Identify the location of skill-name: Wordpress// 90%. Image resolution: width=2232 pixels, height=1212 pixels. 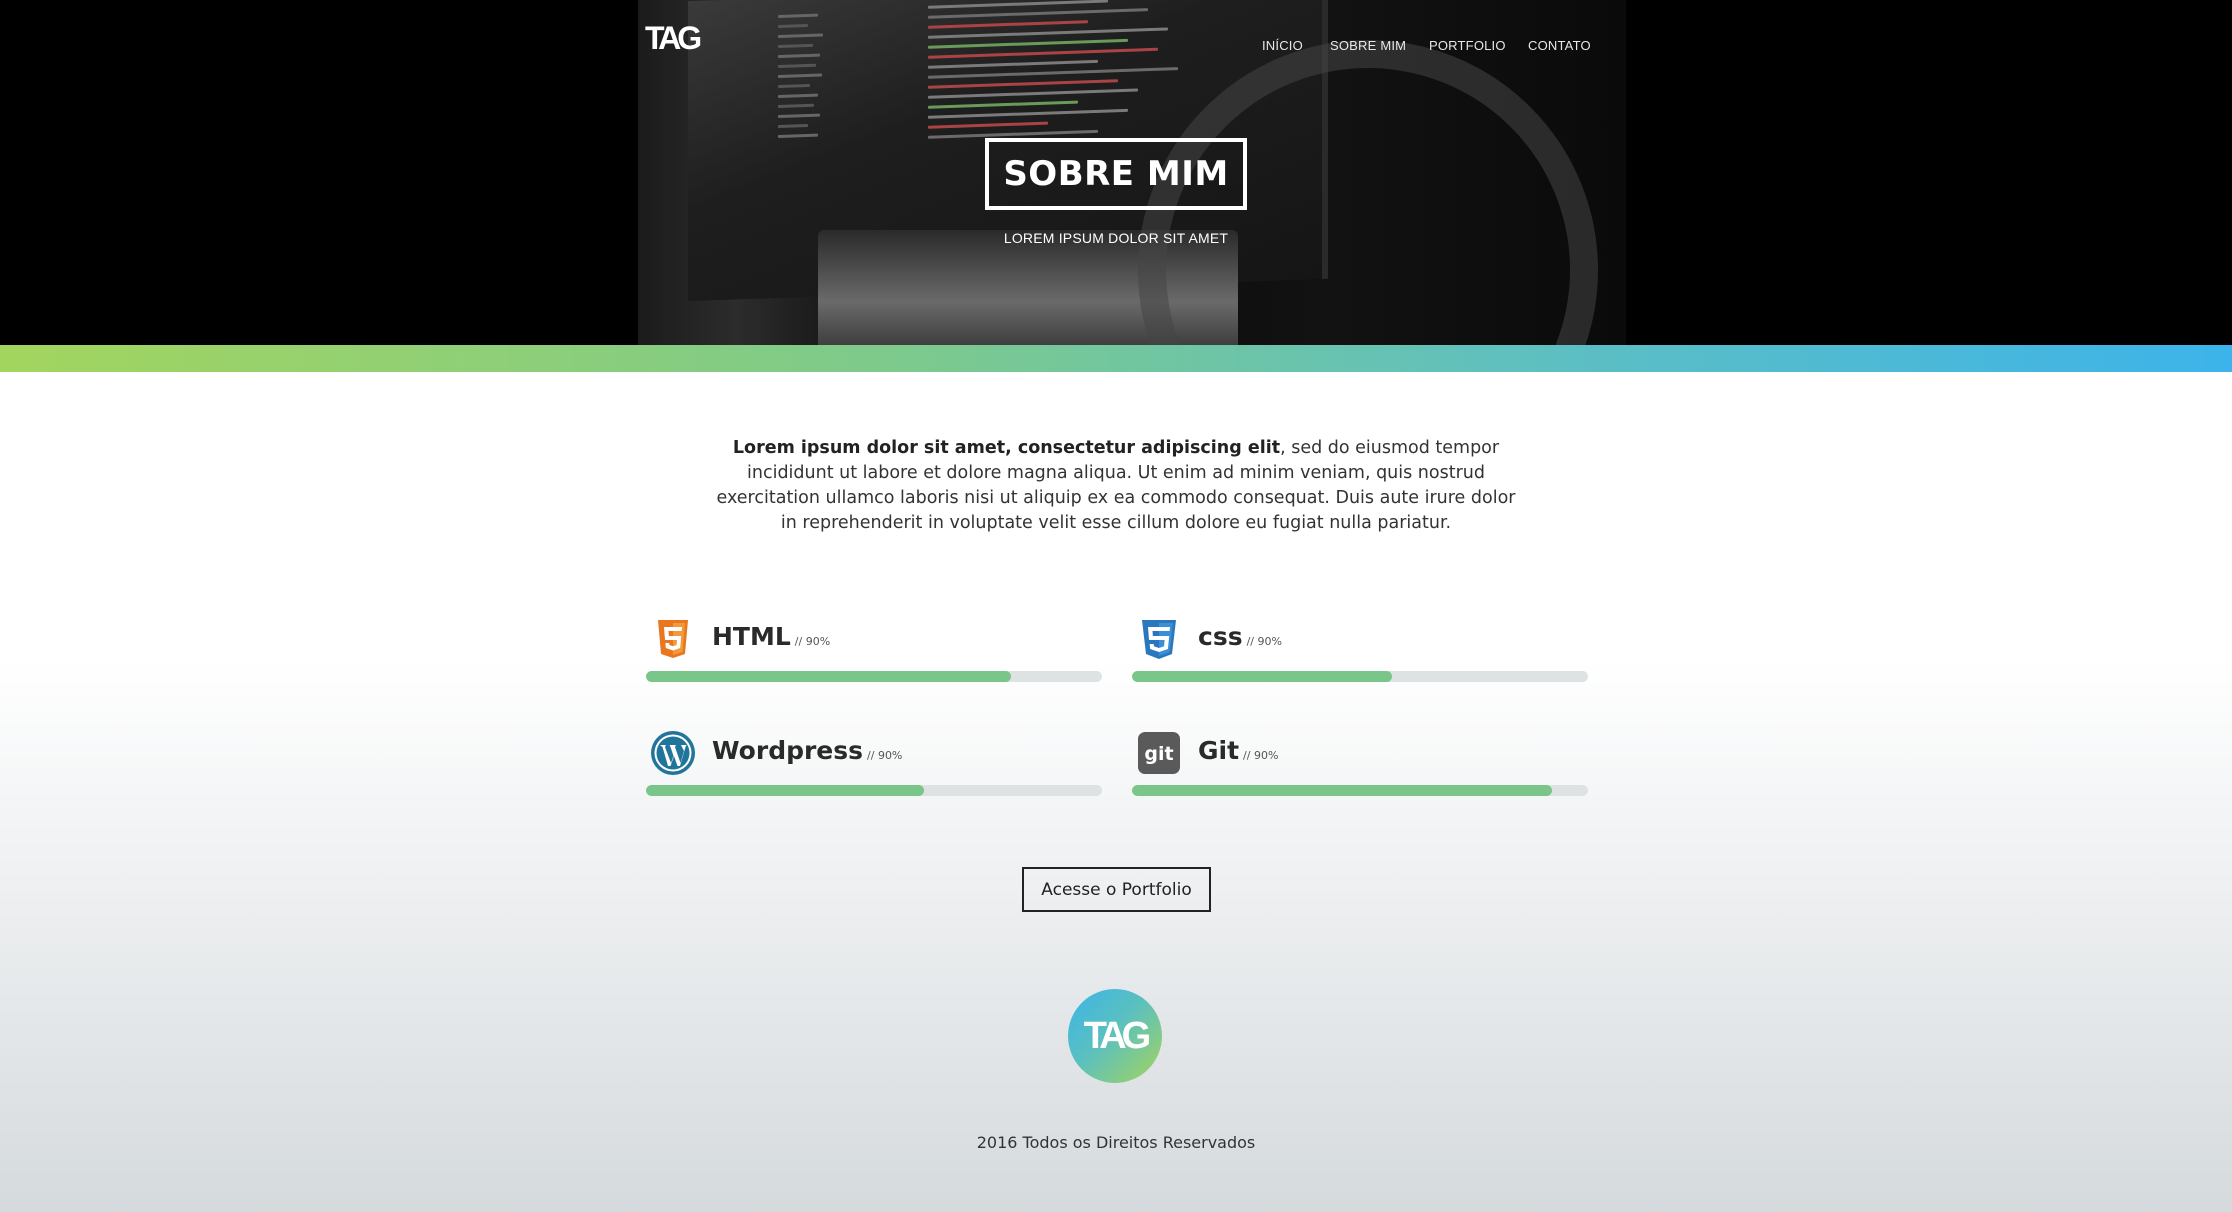
(807, 750).